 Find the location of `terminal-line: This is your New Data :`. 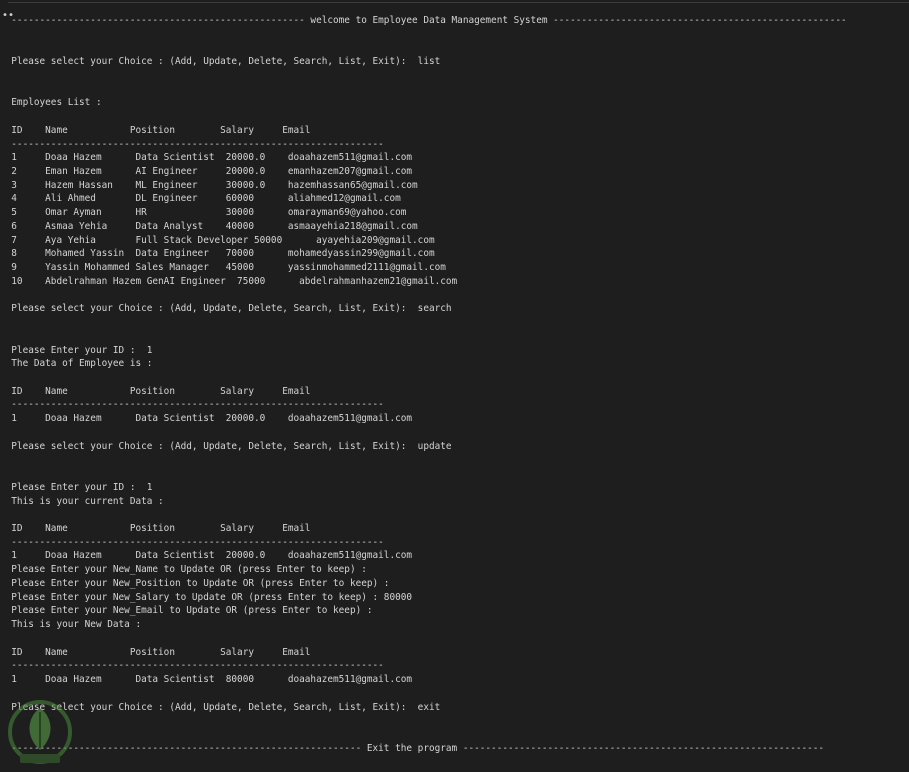

terminal-line: This is your New Data : is located at coordinates (71, 625).